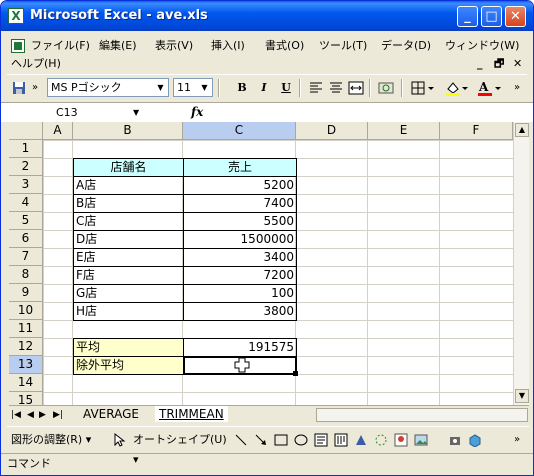 The width and height of the screenshot is (534, 476). I want to click on cell-b12: 平均, so click(128, 347).